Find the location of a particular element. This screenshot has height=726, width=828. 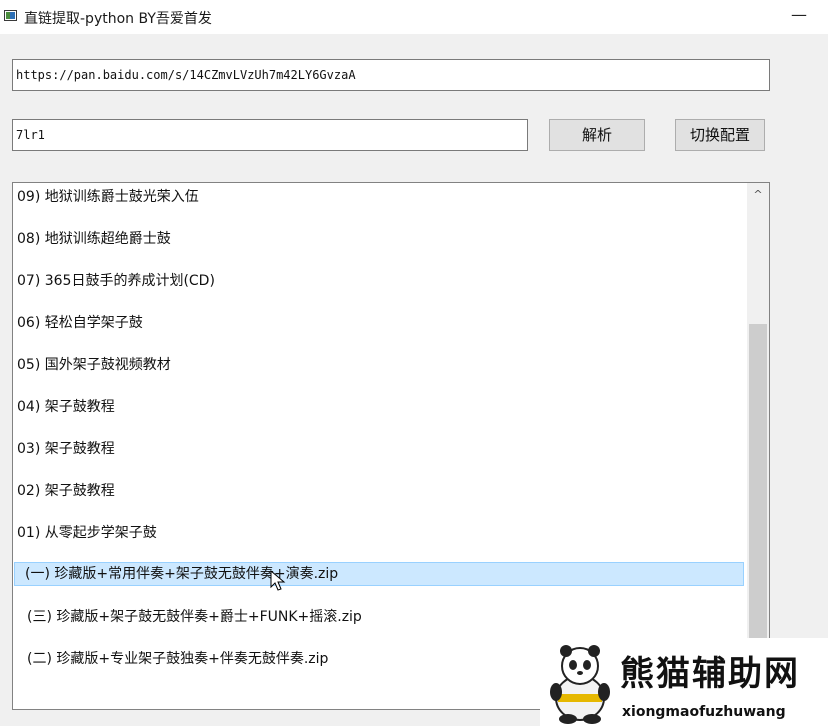

list-item: 03) 架子鼓教程 is located at coordinates (66, 449).